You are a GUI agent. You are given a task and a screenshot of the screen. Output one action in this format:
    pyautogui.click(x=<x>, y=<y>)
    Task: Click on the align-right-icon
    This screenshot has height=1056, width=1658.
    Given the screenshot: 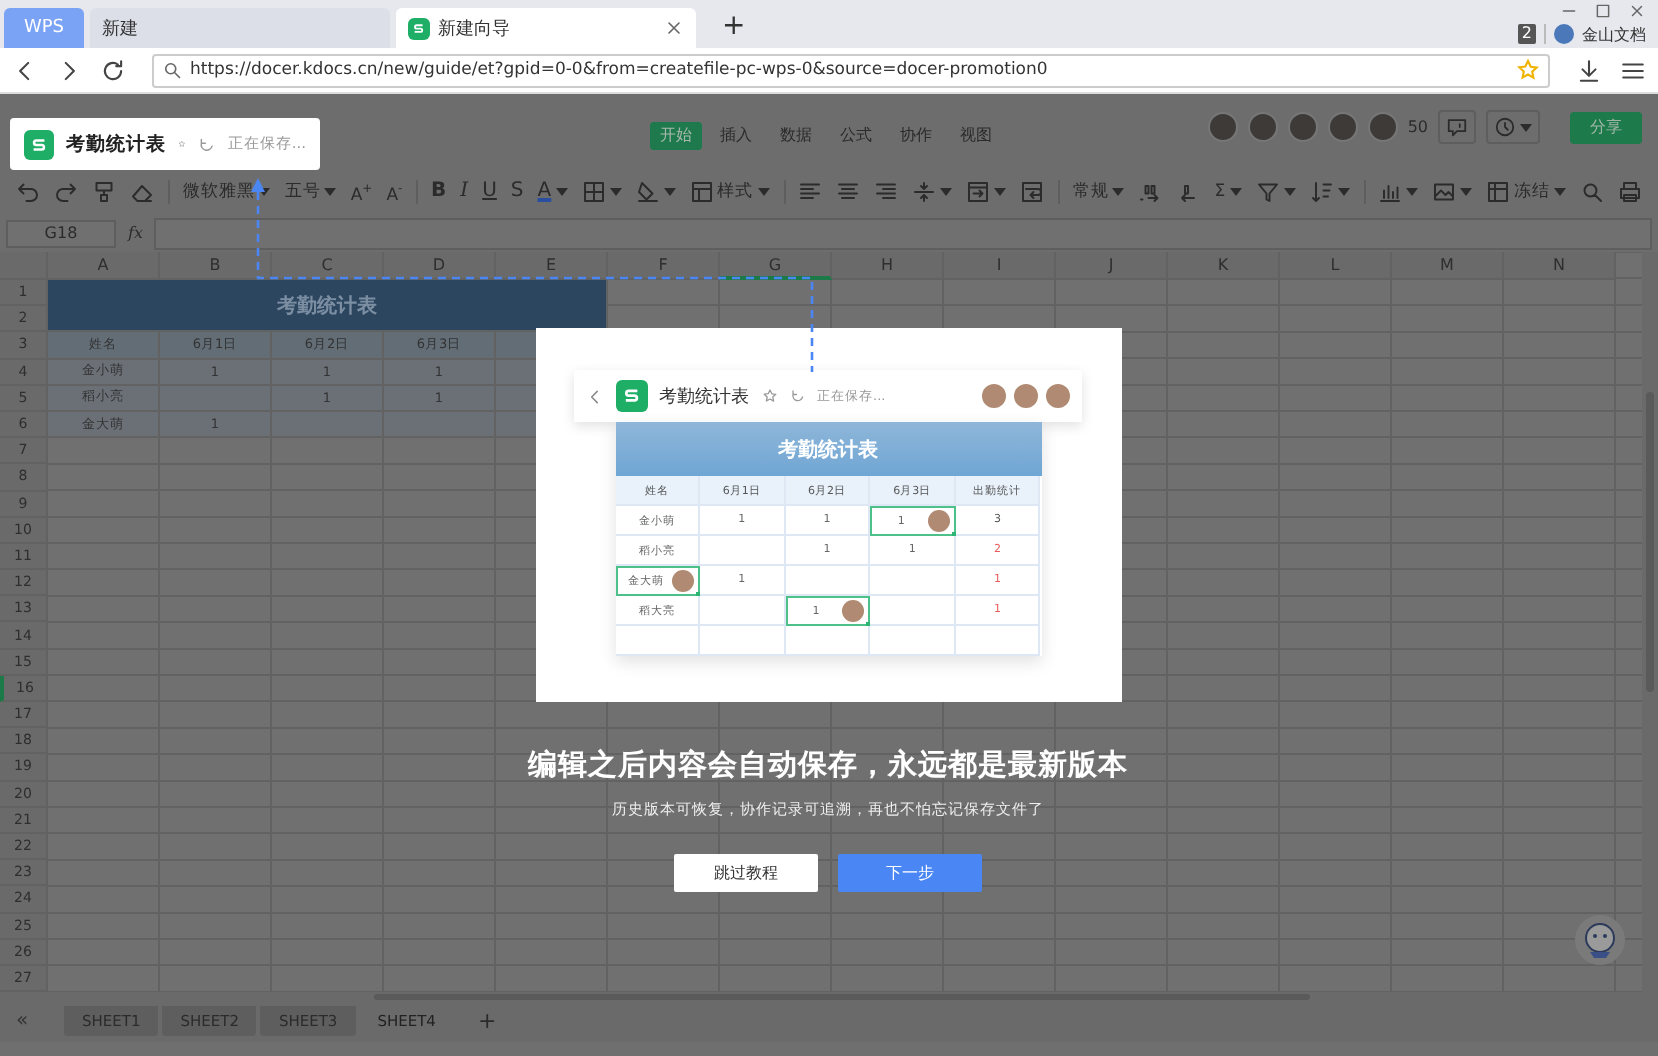 What is the action you would take?
    pyautogui.click(x=885, y=192)
    